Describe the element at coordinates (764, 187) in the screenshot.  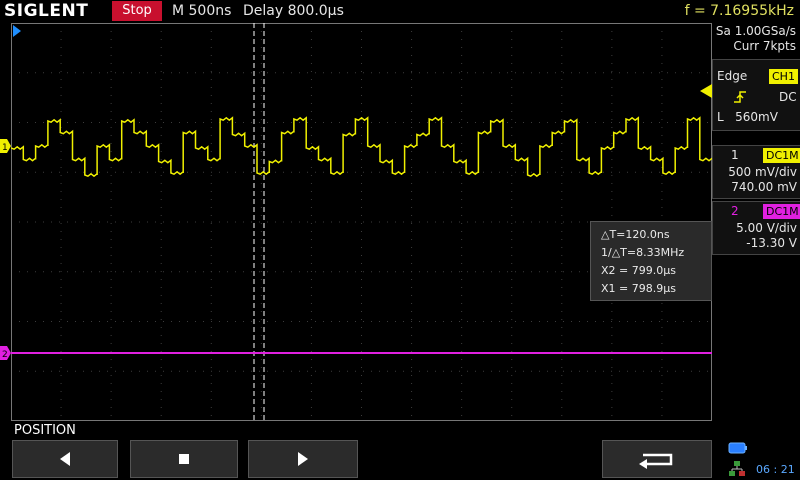
I see `ch1-offset: 740.00 mV` at that location.